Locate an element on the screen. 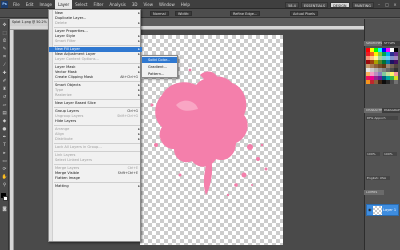  quick-select-tool-icon: ✎ is located at coordinates (4, 50).